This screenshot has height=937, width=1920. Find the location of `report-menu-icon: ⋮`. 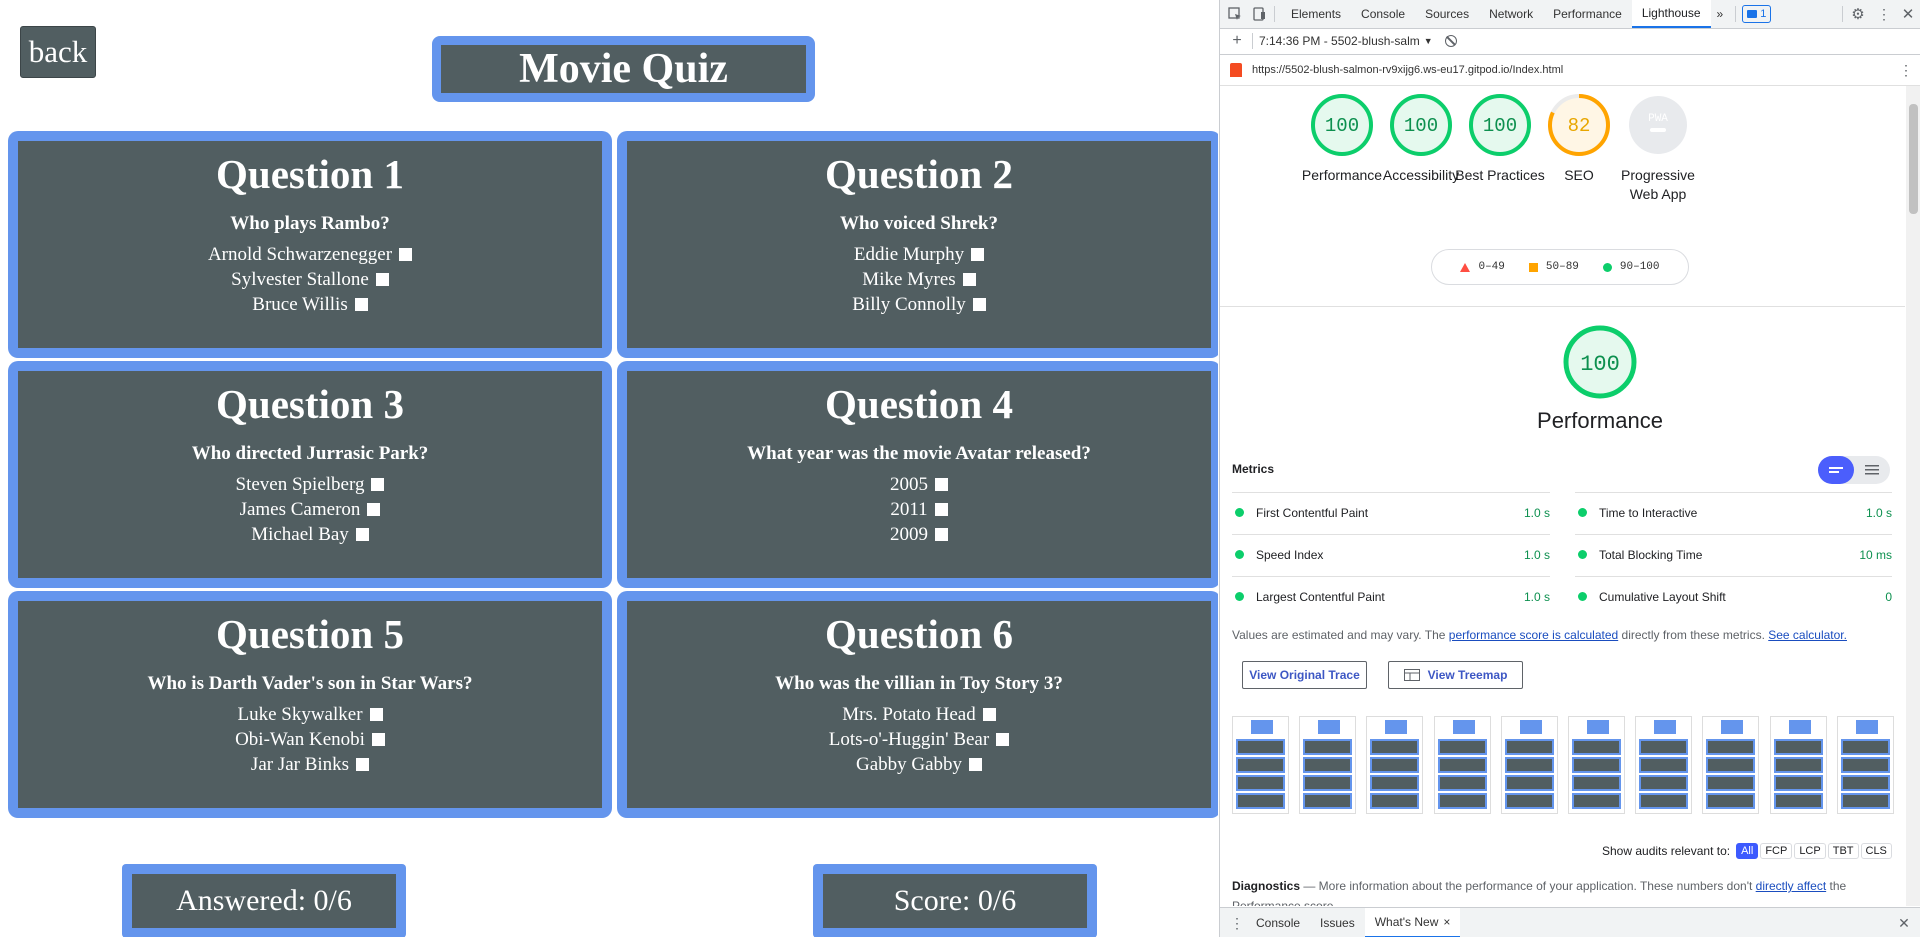

report-menu-icon: ⋮ is located at coordinates (1906, 70).